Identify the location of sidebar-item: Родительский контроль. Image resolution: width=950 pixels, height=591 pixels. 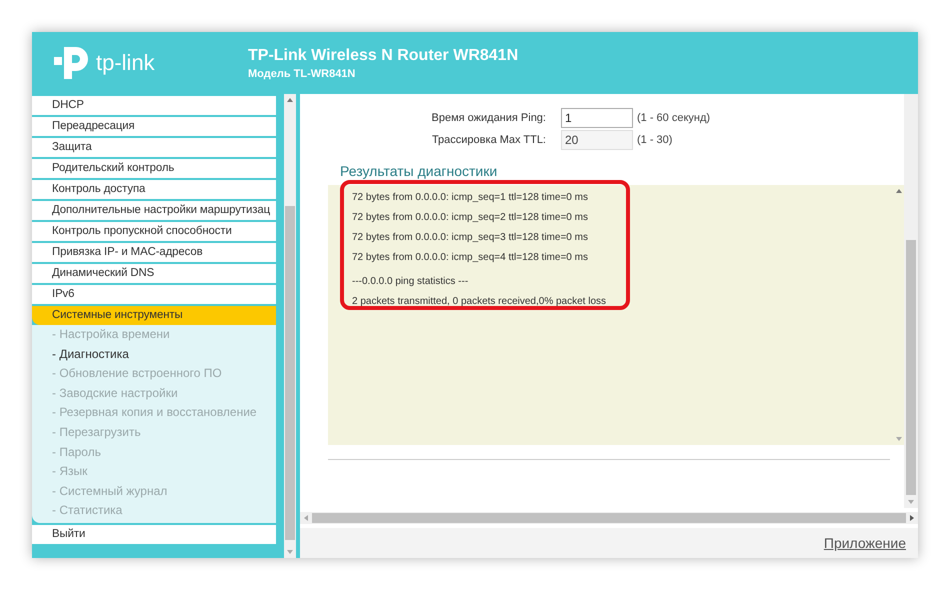
(154, 168).